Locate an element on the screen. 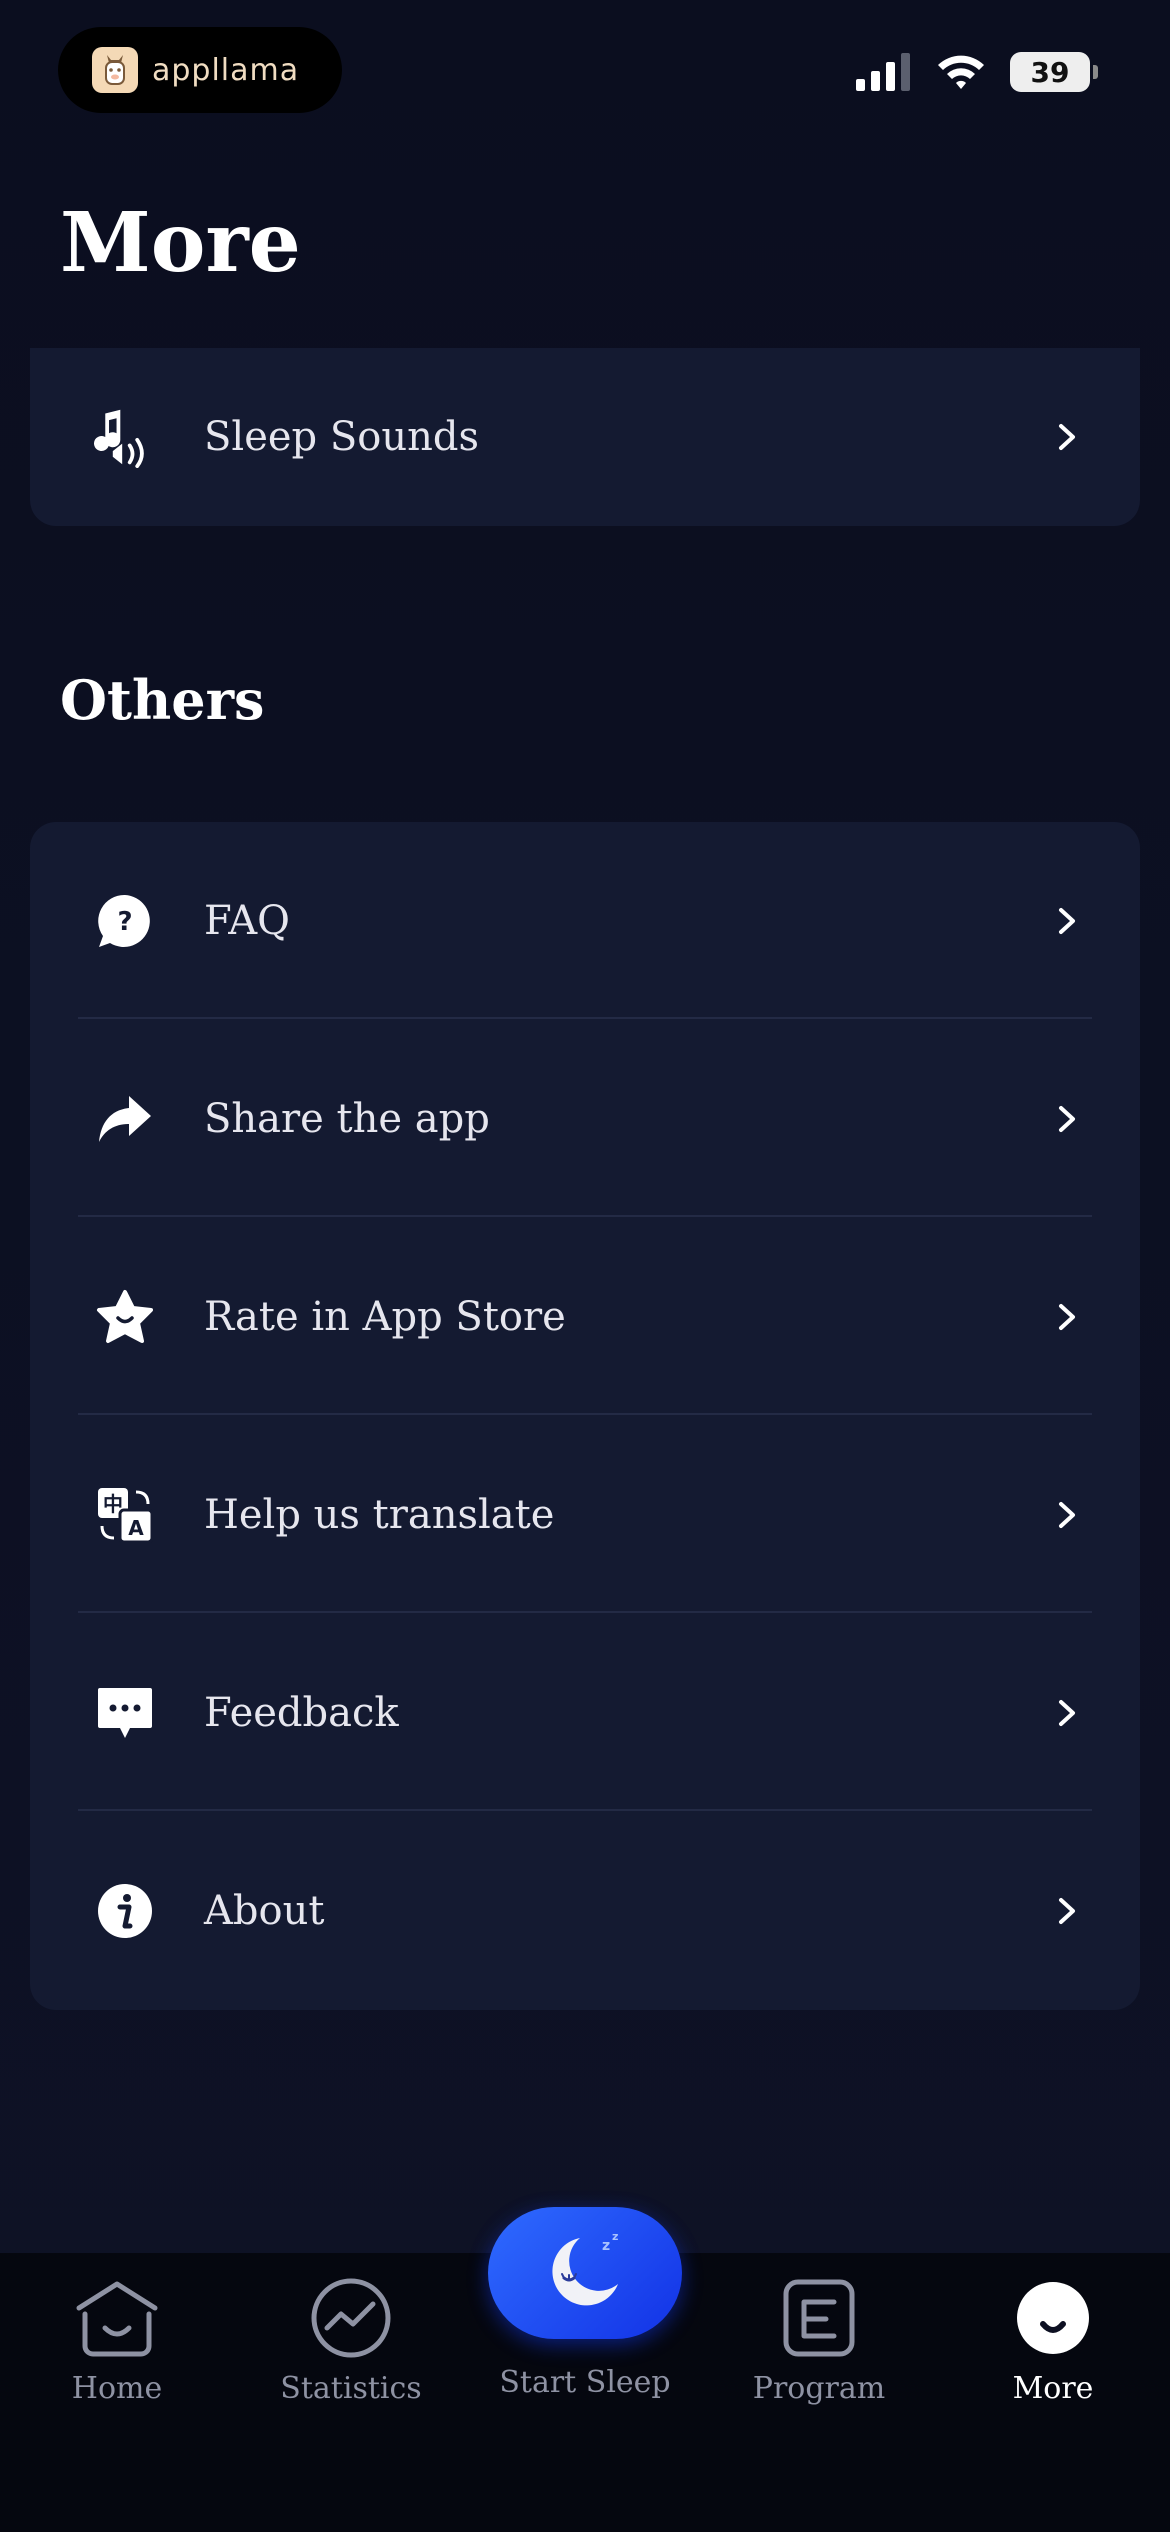  llama-logo-icon is located at coordinates (115, 70).